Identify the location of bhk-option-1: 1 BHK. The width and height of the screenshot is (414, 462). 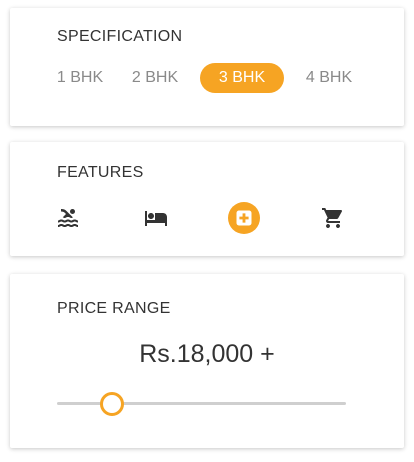
(80, 78).